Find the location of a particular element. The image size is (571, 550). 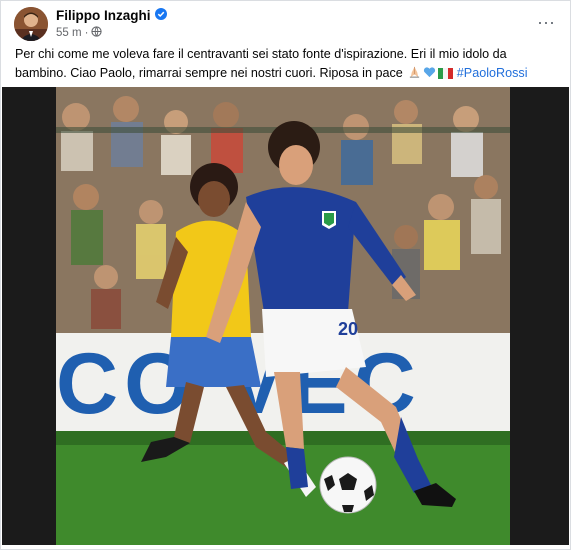

shorts-number: 20 is located at coordinates (348, 329).